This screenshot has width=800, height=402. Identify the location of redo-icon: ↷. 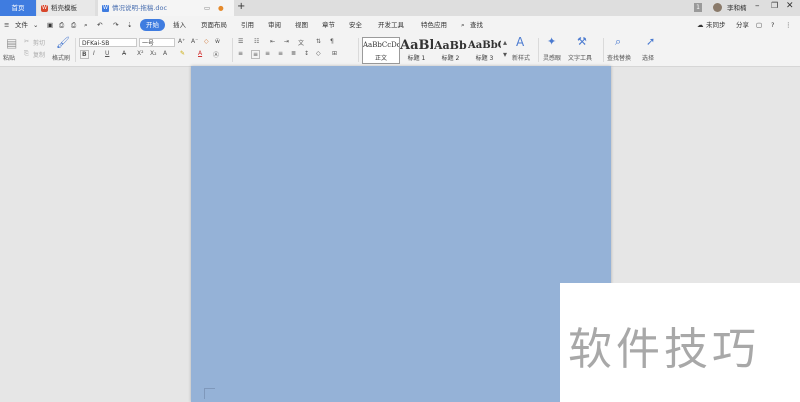
(115, 25).